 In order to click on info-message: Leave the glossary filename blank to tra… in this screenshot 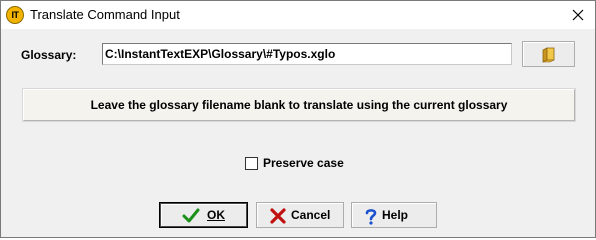, I will do `click(299, 105)`.